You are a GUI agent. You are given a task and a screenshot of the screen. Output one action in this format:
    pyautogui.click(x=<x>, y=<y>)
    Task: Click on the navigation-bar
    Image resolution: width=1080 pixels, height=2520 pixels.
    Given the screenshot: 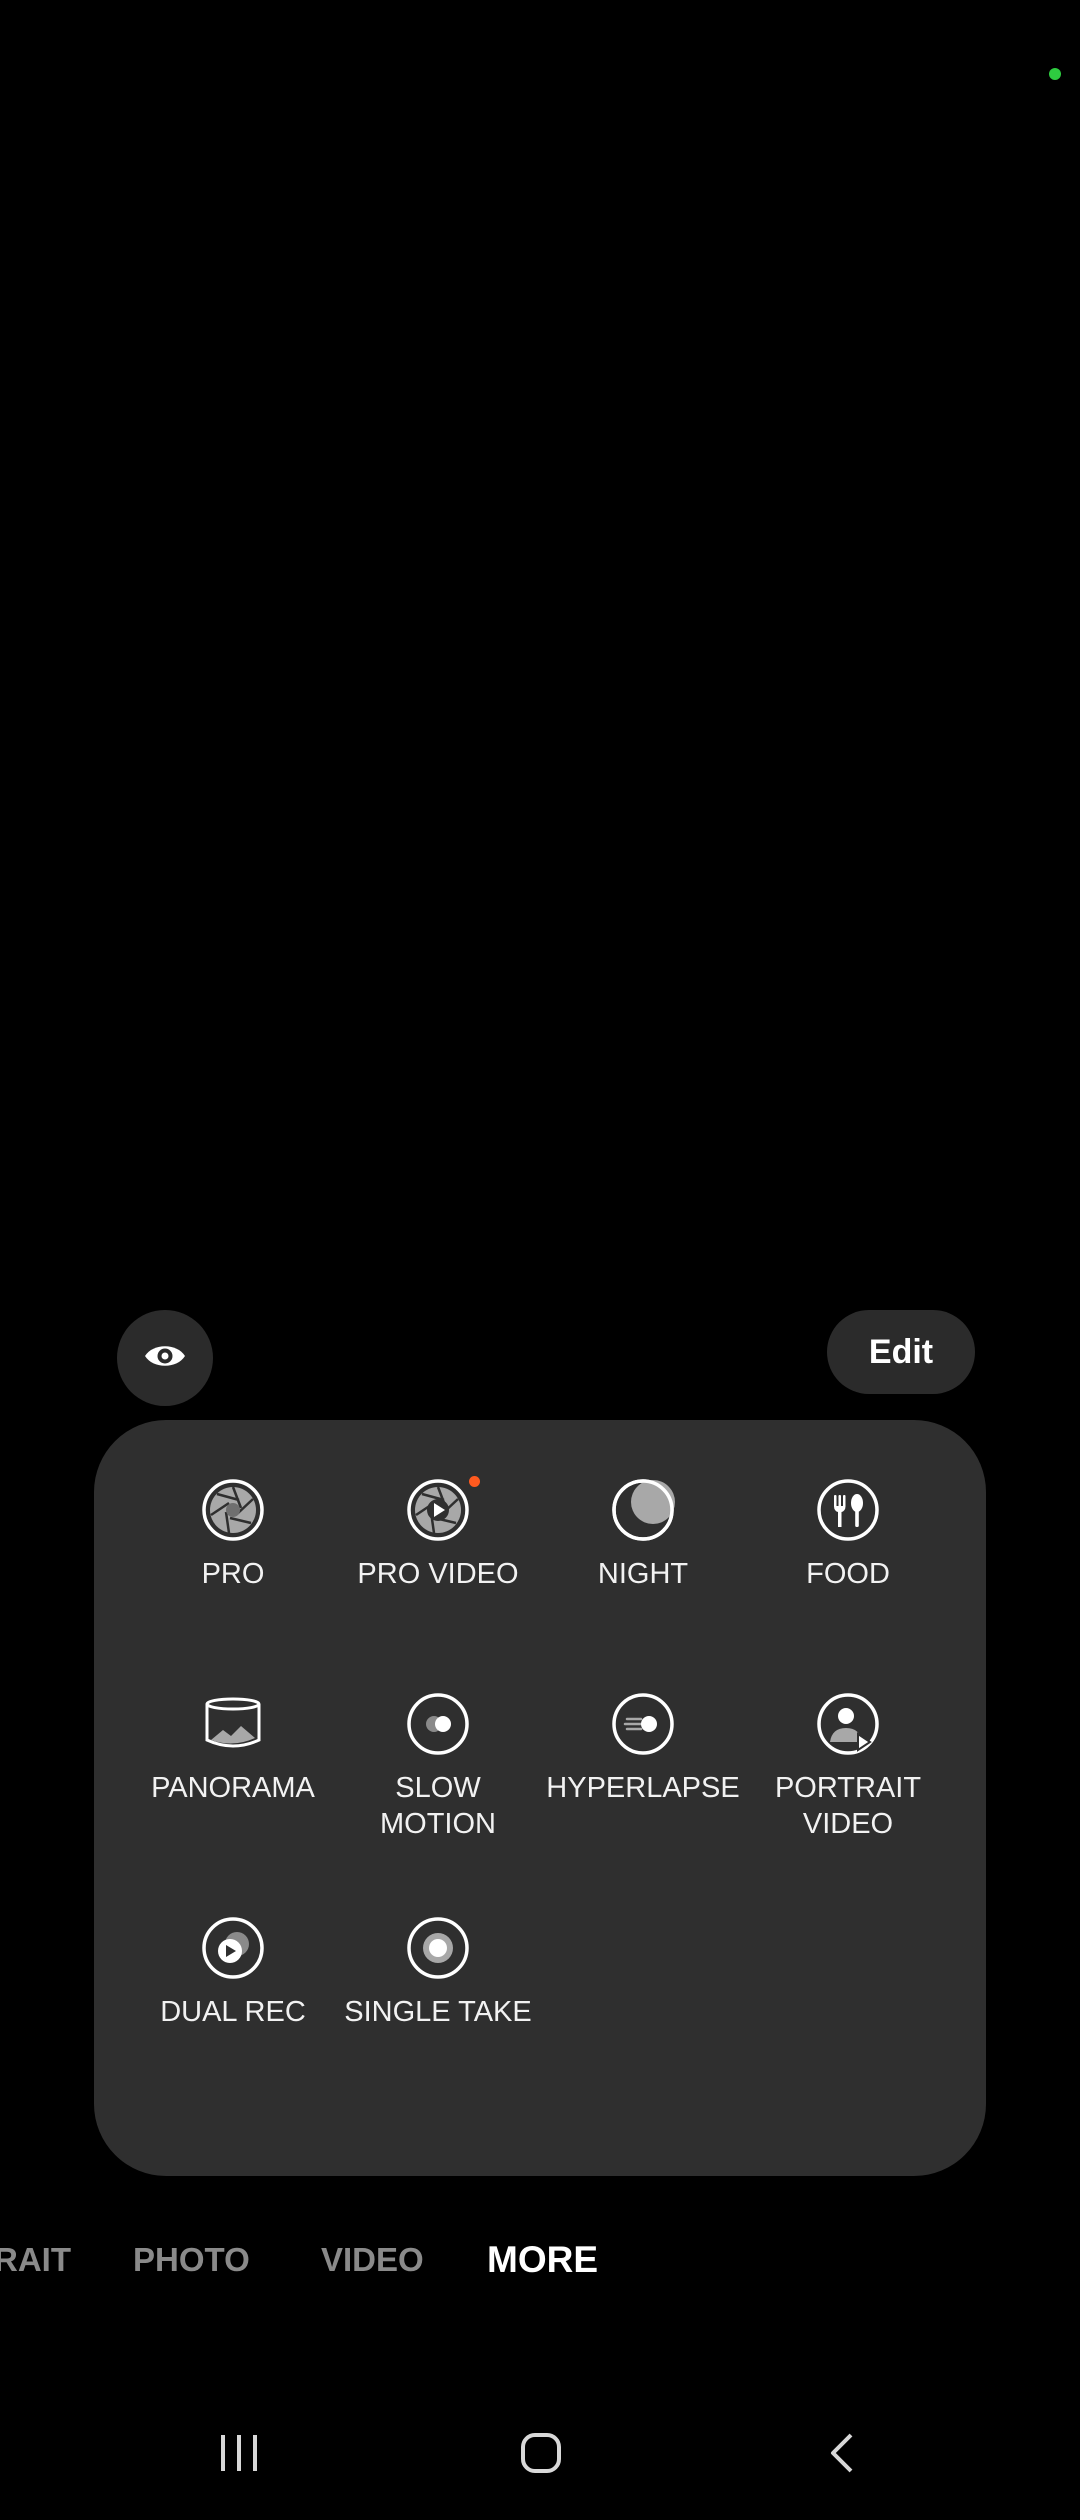 What is the action you would take?
    pyautogui.click(x=540, y=2455)
    